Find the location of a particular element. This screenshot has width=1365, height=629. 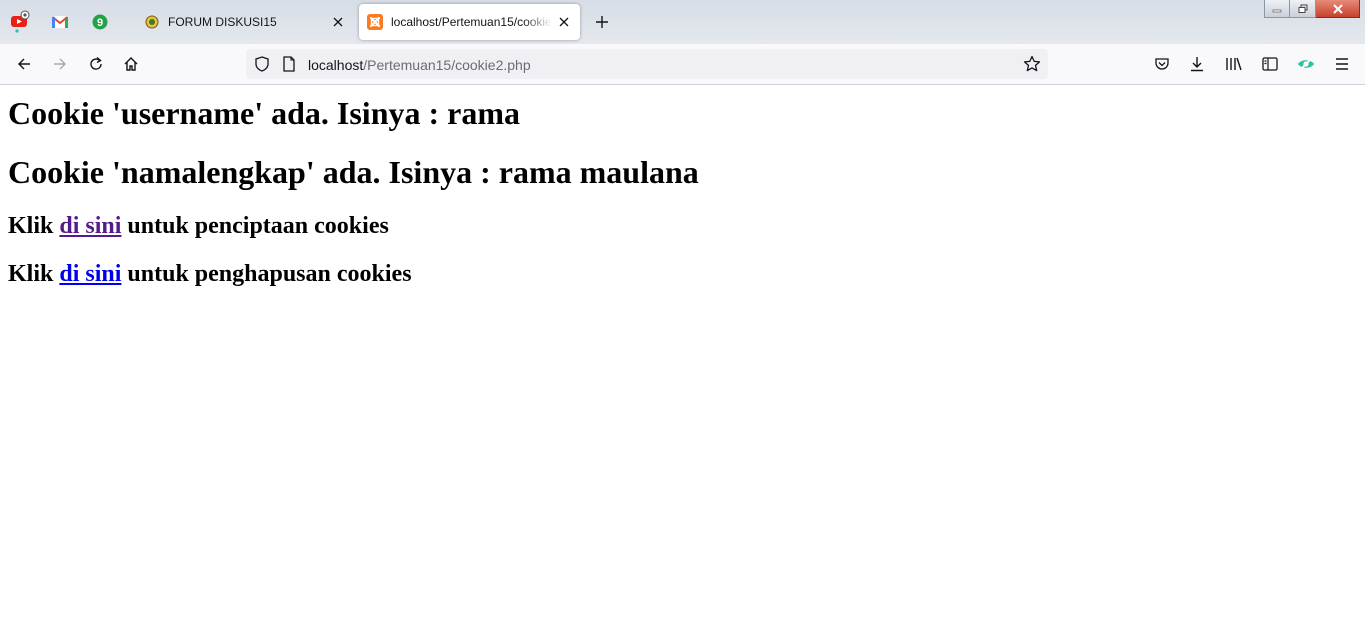

menu-button is located at coordinates (1342, 64).